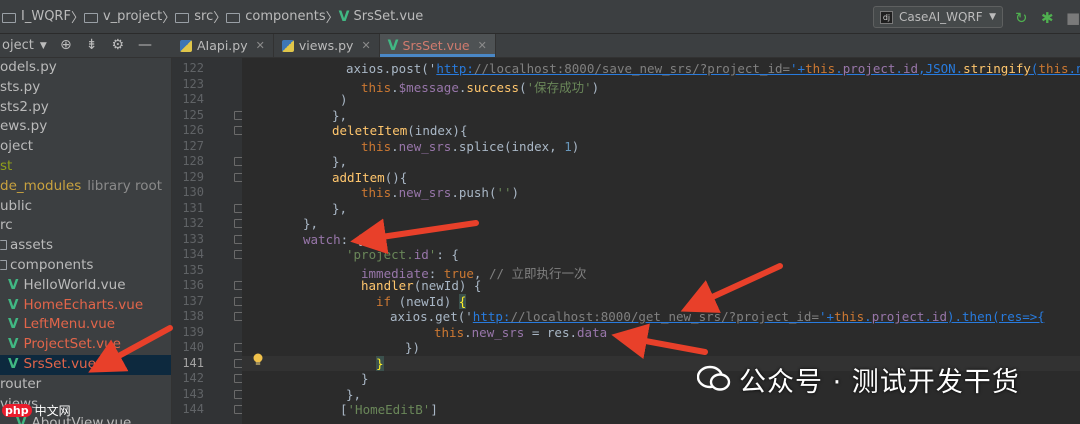 This screenshot has height=424, width=1080. Describe the element at coordinates (117, 45) in the screenshot. I see `gear-icon: ⚙` at that location.